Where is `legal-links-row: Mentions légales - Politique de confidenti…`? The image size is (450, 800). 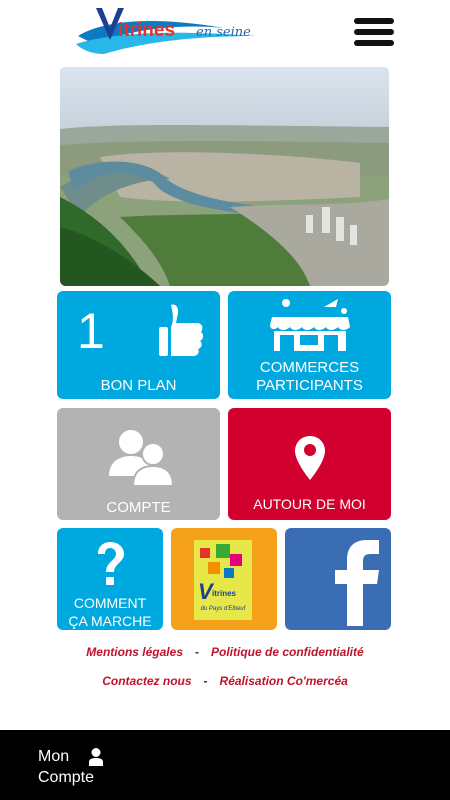
legal-links-row: Mentions légales - Politique de confidenti… is located at coordinates (225, 652).